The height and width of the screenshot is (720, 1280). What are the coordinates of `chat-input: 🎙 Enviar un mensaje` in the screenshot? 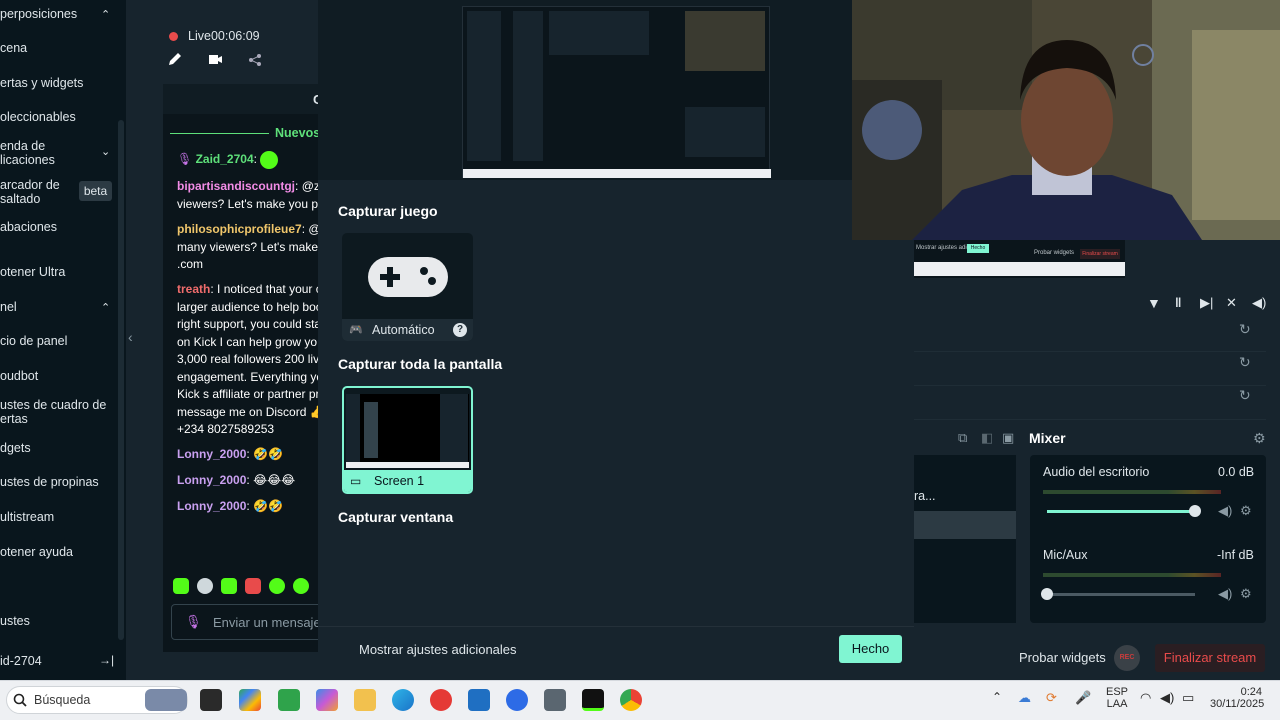 It's located at (251, 622).